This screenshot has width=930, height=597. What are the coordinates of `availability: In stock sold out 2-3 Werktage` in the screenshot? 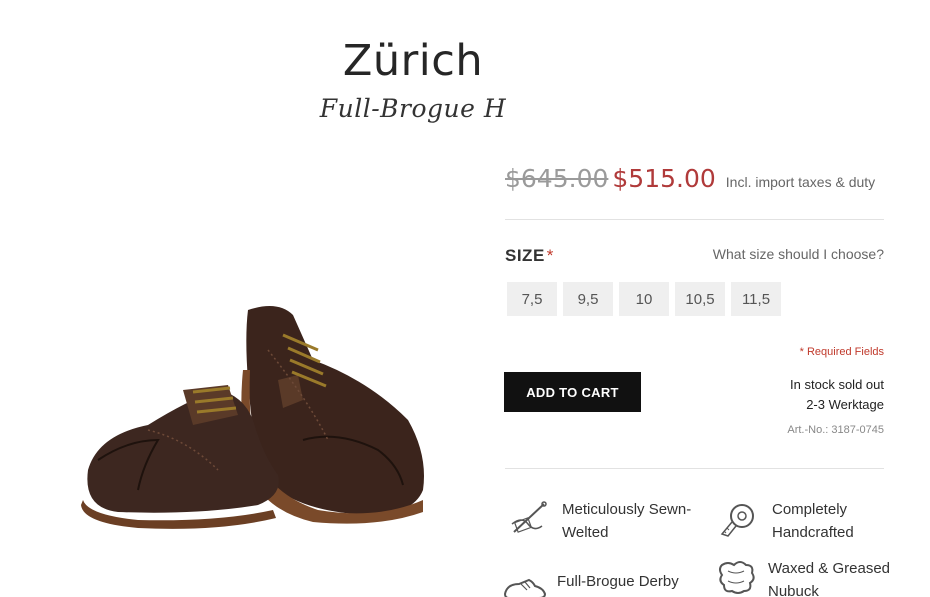 It's located at (837, 395).